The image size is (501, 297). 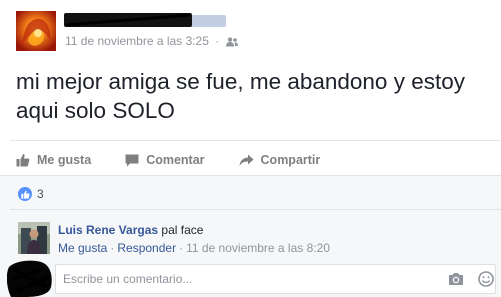 I want to click on comment-text: pal face, so click(x=182, y=230).